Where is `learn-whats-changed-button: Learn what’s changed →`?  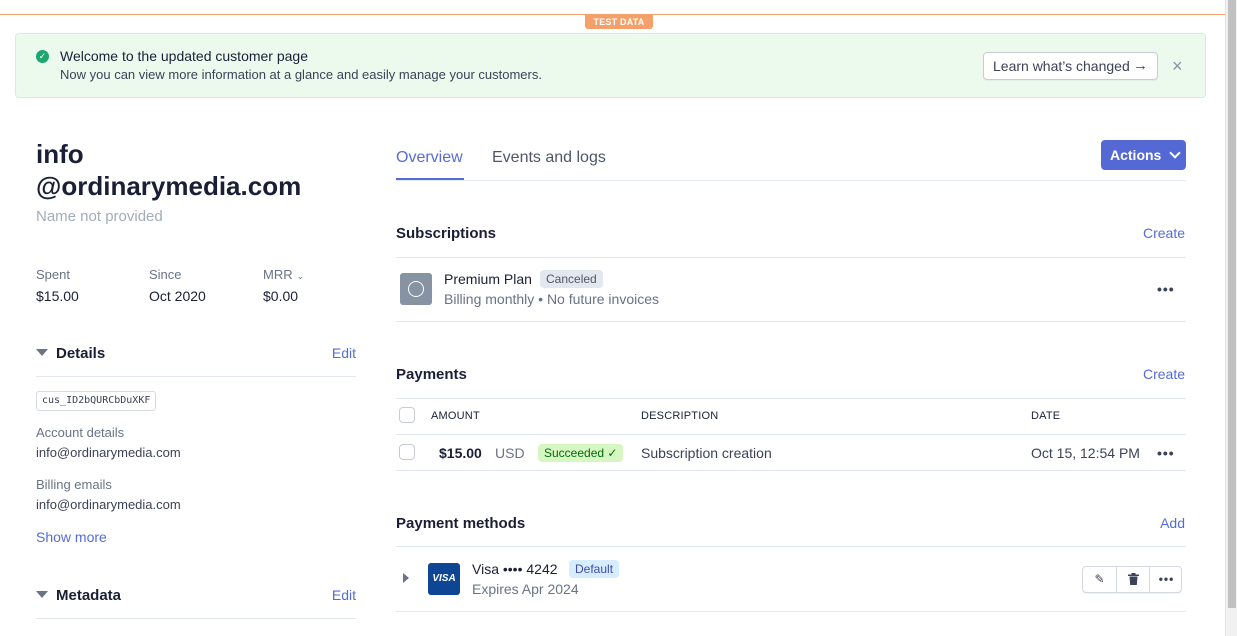 learn-whats-changed-button: Learn what’s changed → is located at coordinates (1070, 66).